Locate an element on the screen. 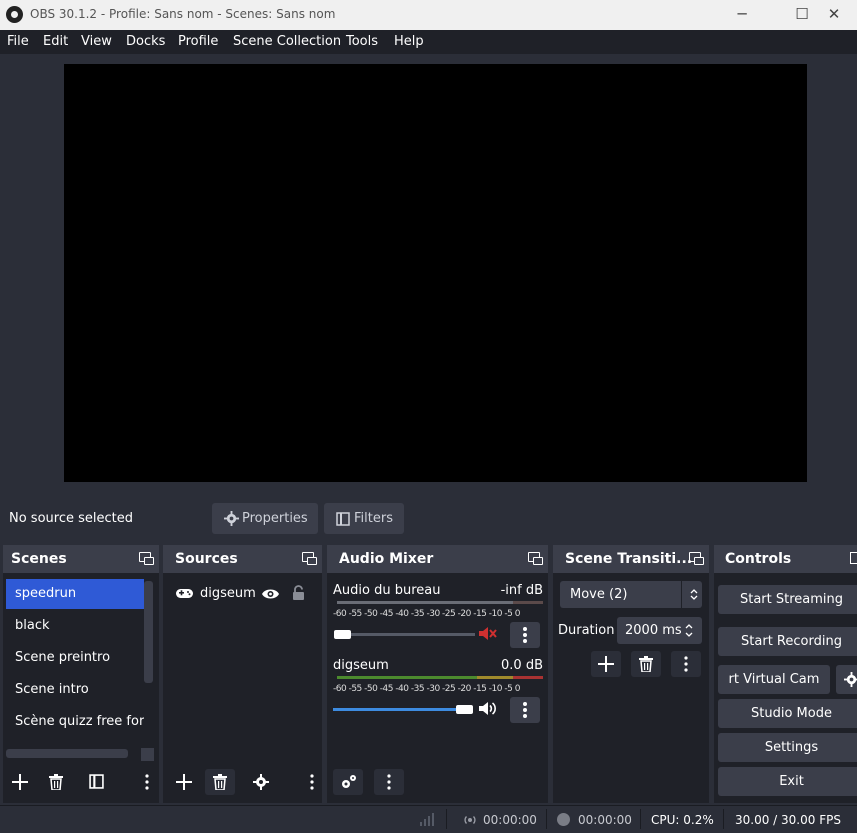 The image size is (857, 833). channel-name: Audio du bureau is located at coordinates (387, 590).